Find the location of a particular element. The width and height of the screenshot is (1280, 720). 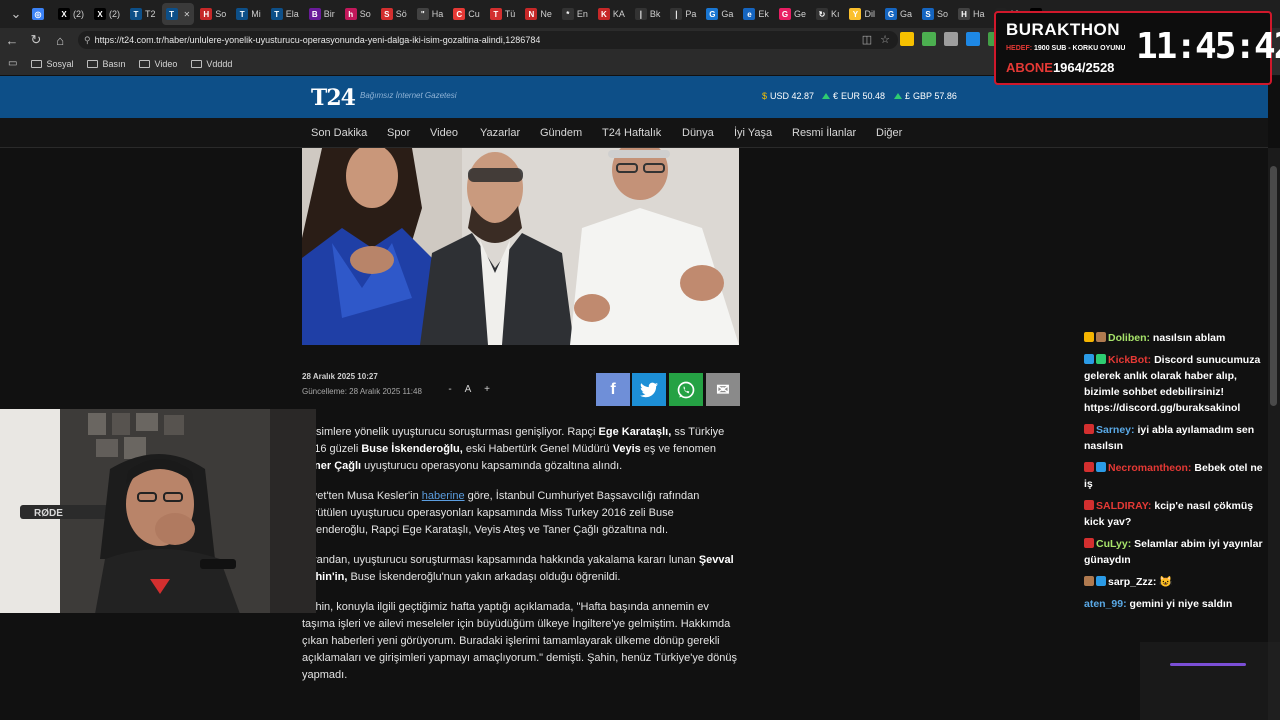

browser-tab: " Ha is located at coordinates (430, 14).